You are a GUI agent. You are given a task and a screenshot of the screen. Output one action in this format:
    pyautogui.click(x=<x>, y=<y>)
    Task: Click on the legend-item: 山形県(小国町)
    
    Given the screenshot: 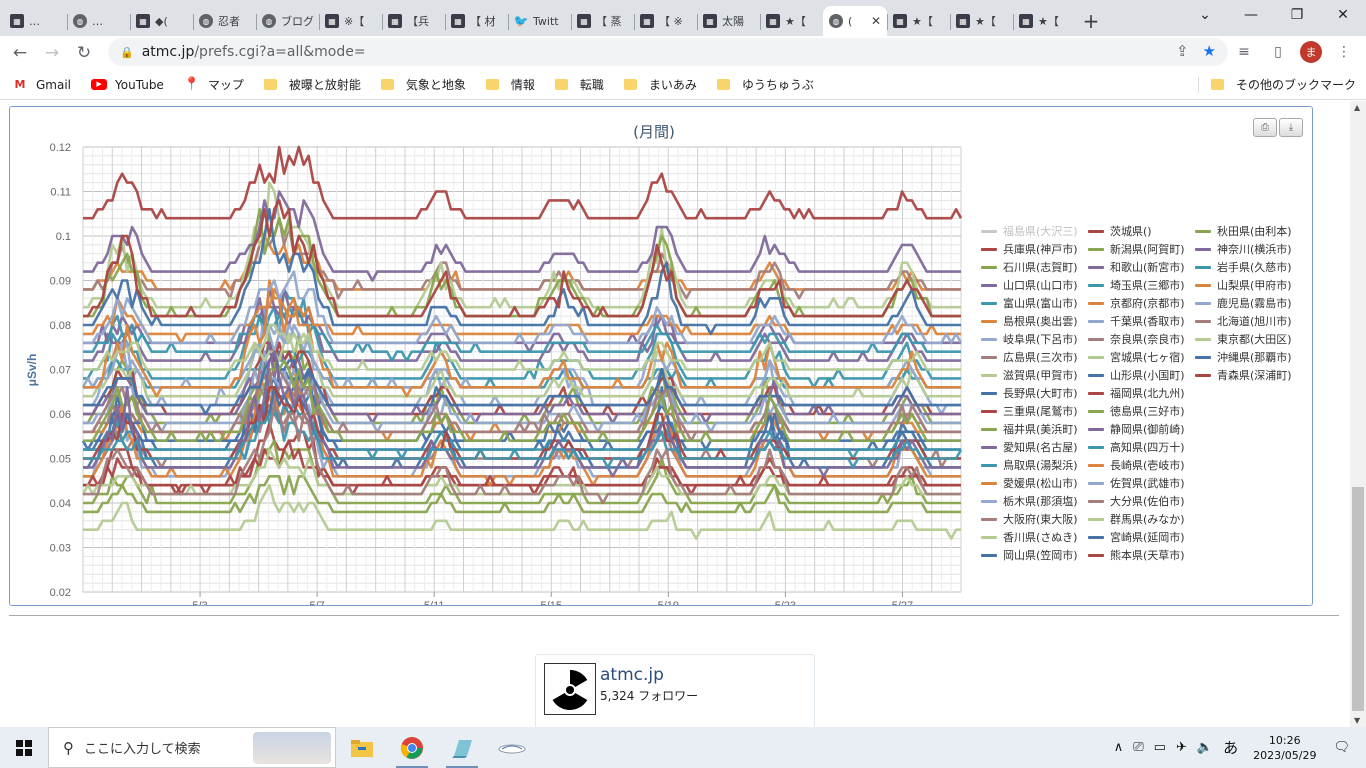 What is the action you would take?
    pyautogui.click(x=1136, y=375)
    